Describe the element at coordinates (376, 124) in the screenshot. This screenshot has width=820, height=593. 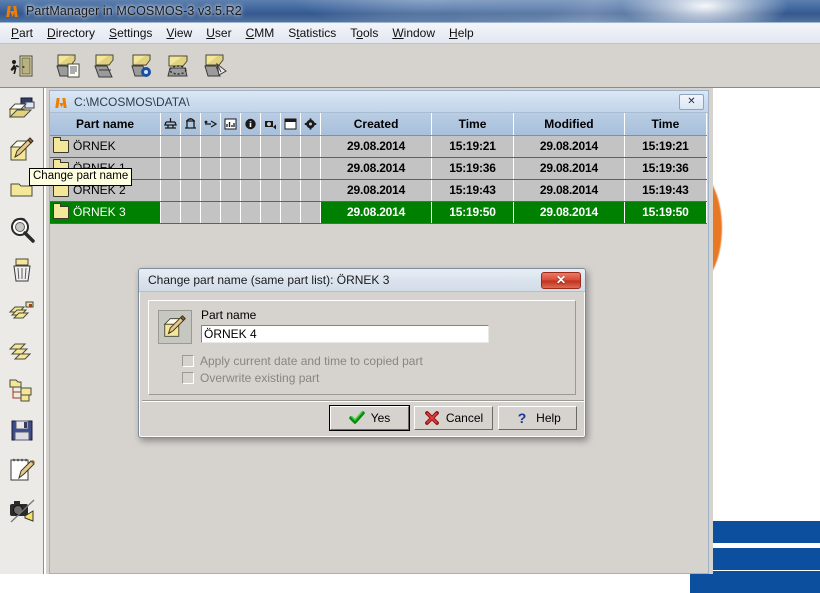
I see `column-header-created: Created` at that location.